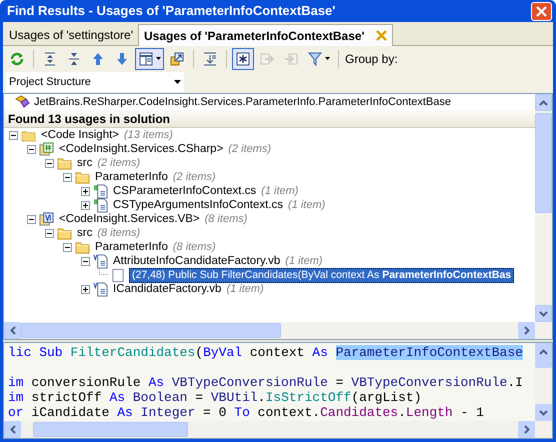 The height and width of the screenshot is (442, 556). I want to click on export-icon, so click(267, 58).